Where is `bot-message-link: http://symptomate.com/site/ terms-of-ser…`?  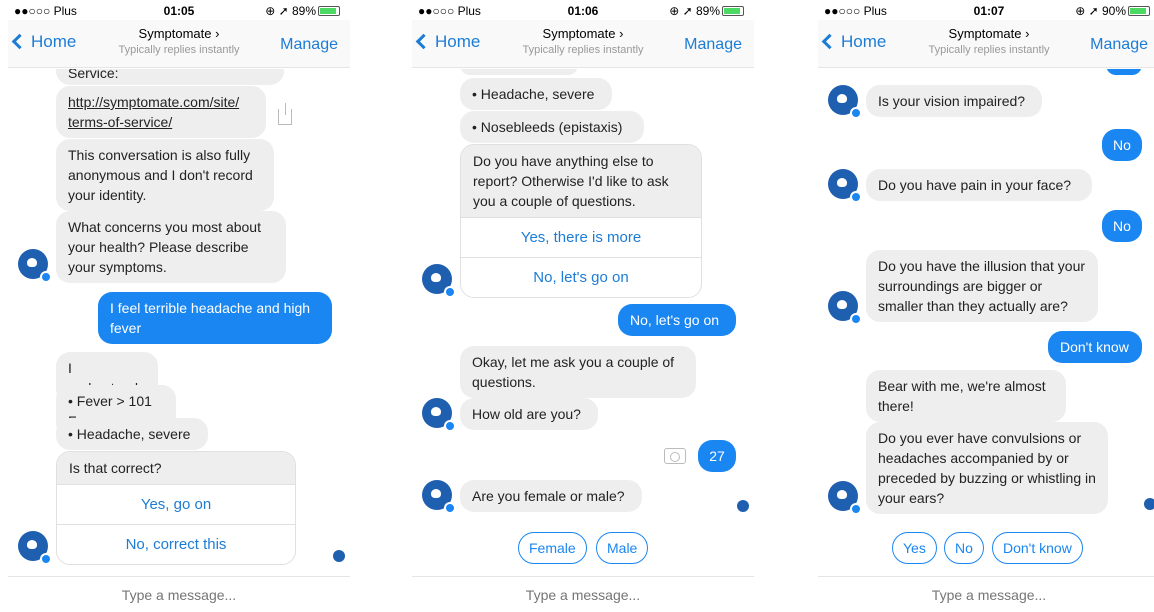
bot-message-link: http://symptomate.com/site/ terms-of-ser… is located at coordinates (161, 112).